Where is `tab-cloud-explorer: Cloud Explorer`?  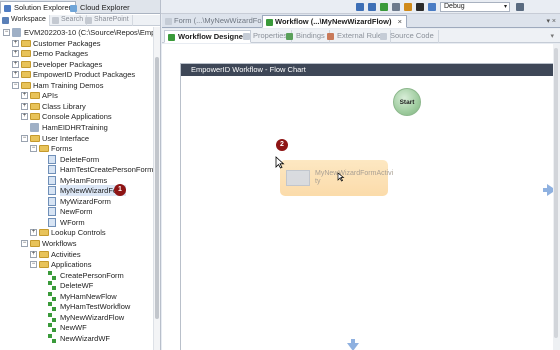
tab-cloud-explorer: Cloud Explorer is located at coordinates (100, 7).